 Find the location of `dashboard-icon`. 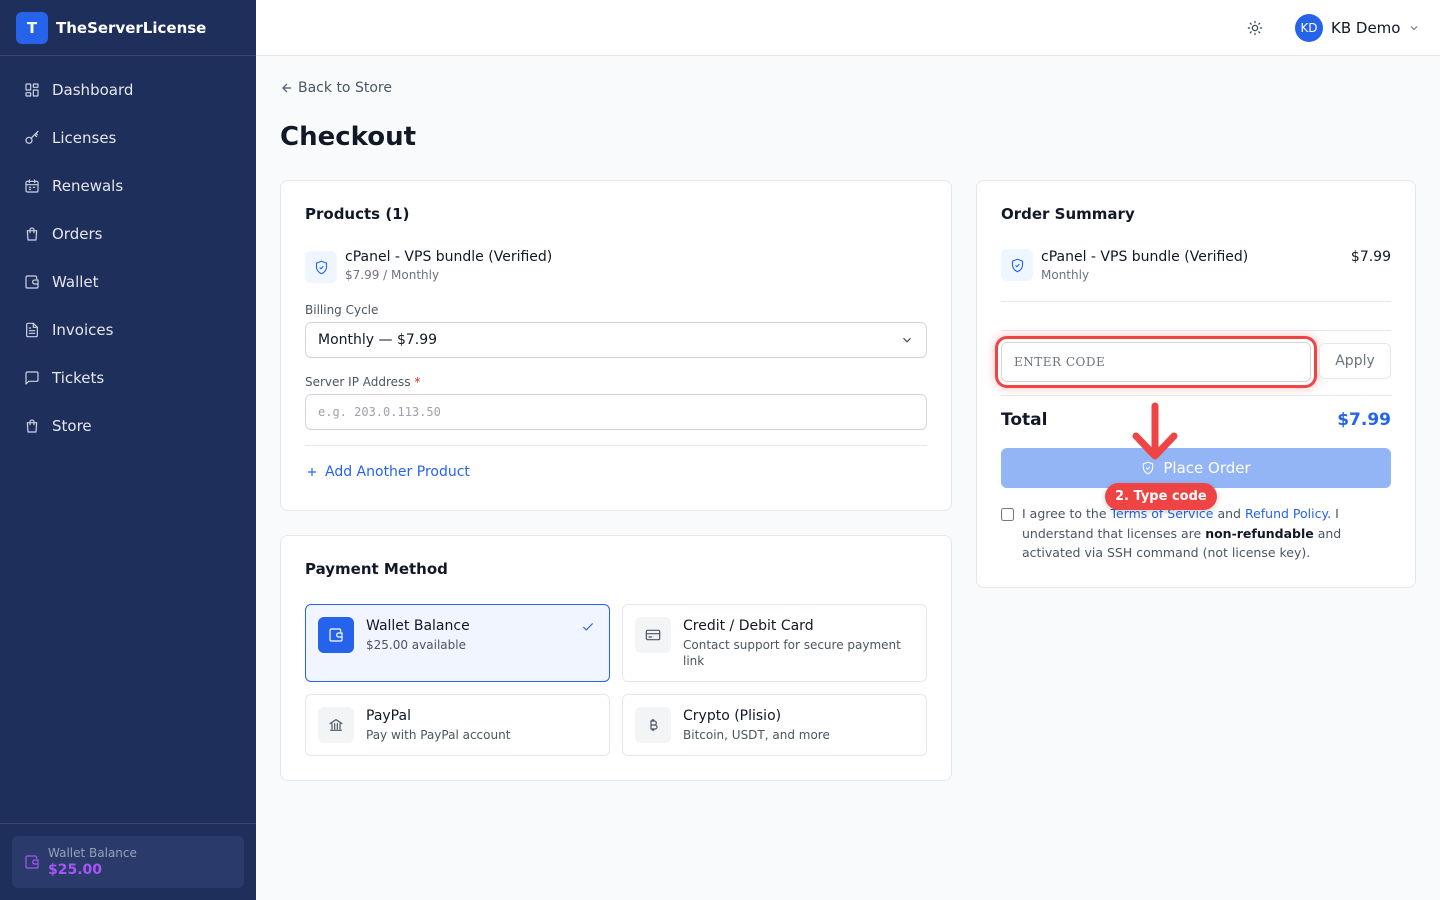

dashboard-icon is located at coordinates (32, 90).